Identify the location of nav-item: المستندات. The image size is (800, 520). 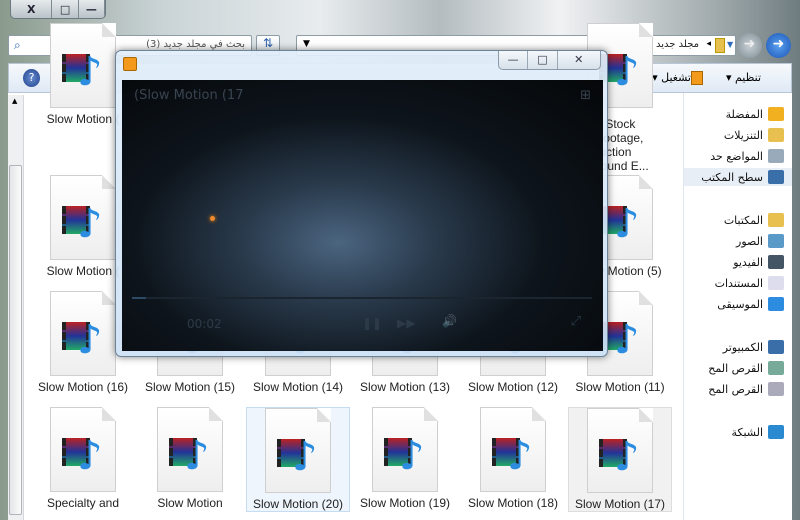
(734, 283).